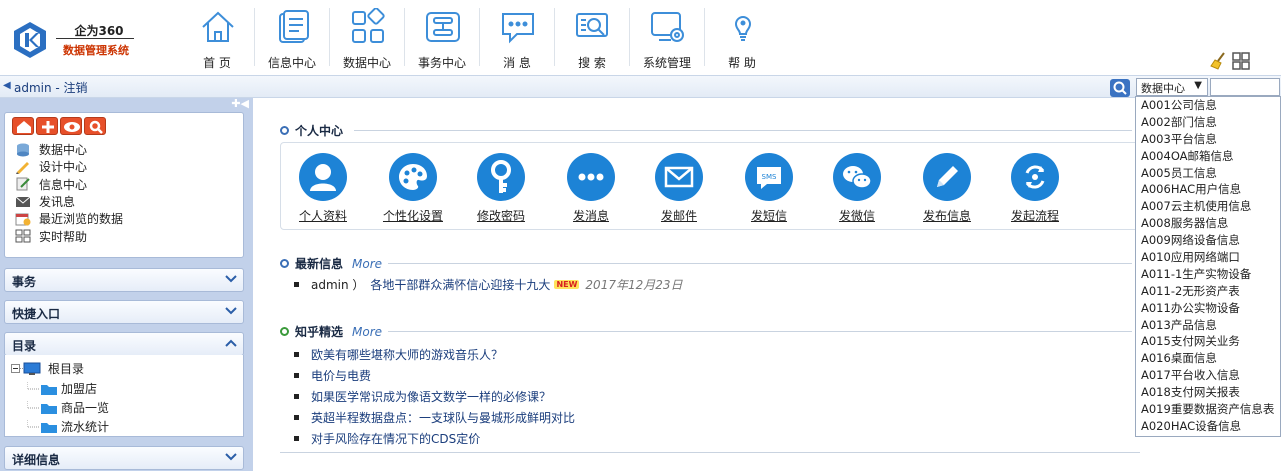 The image size is (1281, 471). Describe the element at coordinates (1241, 61) in the screenshot. I see `layout-icon` at that location.